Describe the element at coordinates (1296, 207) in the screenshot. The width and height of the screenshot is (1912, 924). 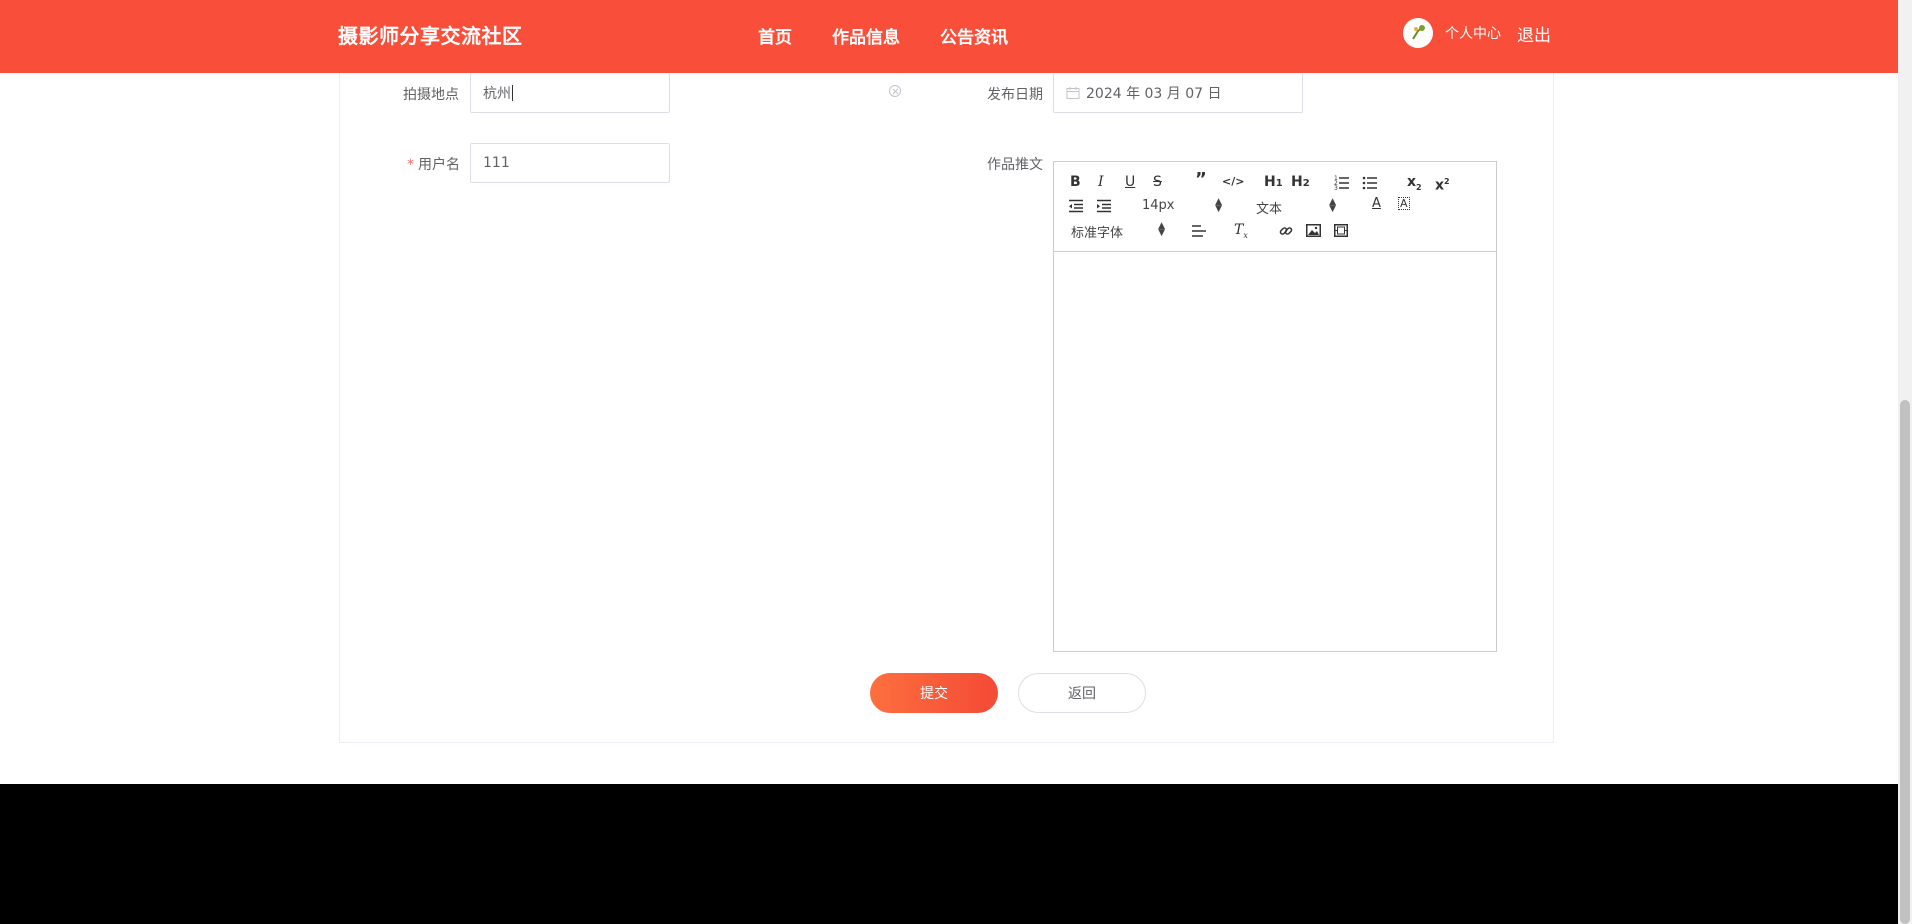
I see `paragraph-select: 文本 ▲ ▼` at that location.